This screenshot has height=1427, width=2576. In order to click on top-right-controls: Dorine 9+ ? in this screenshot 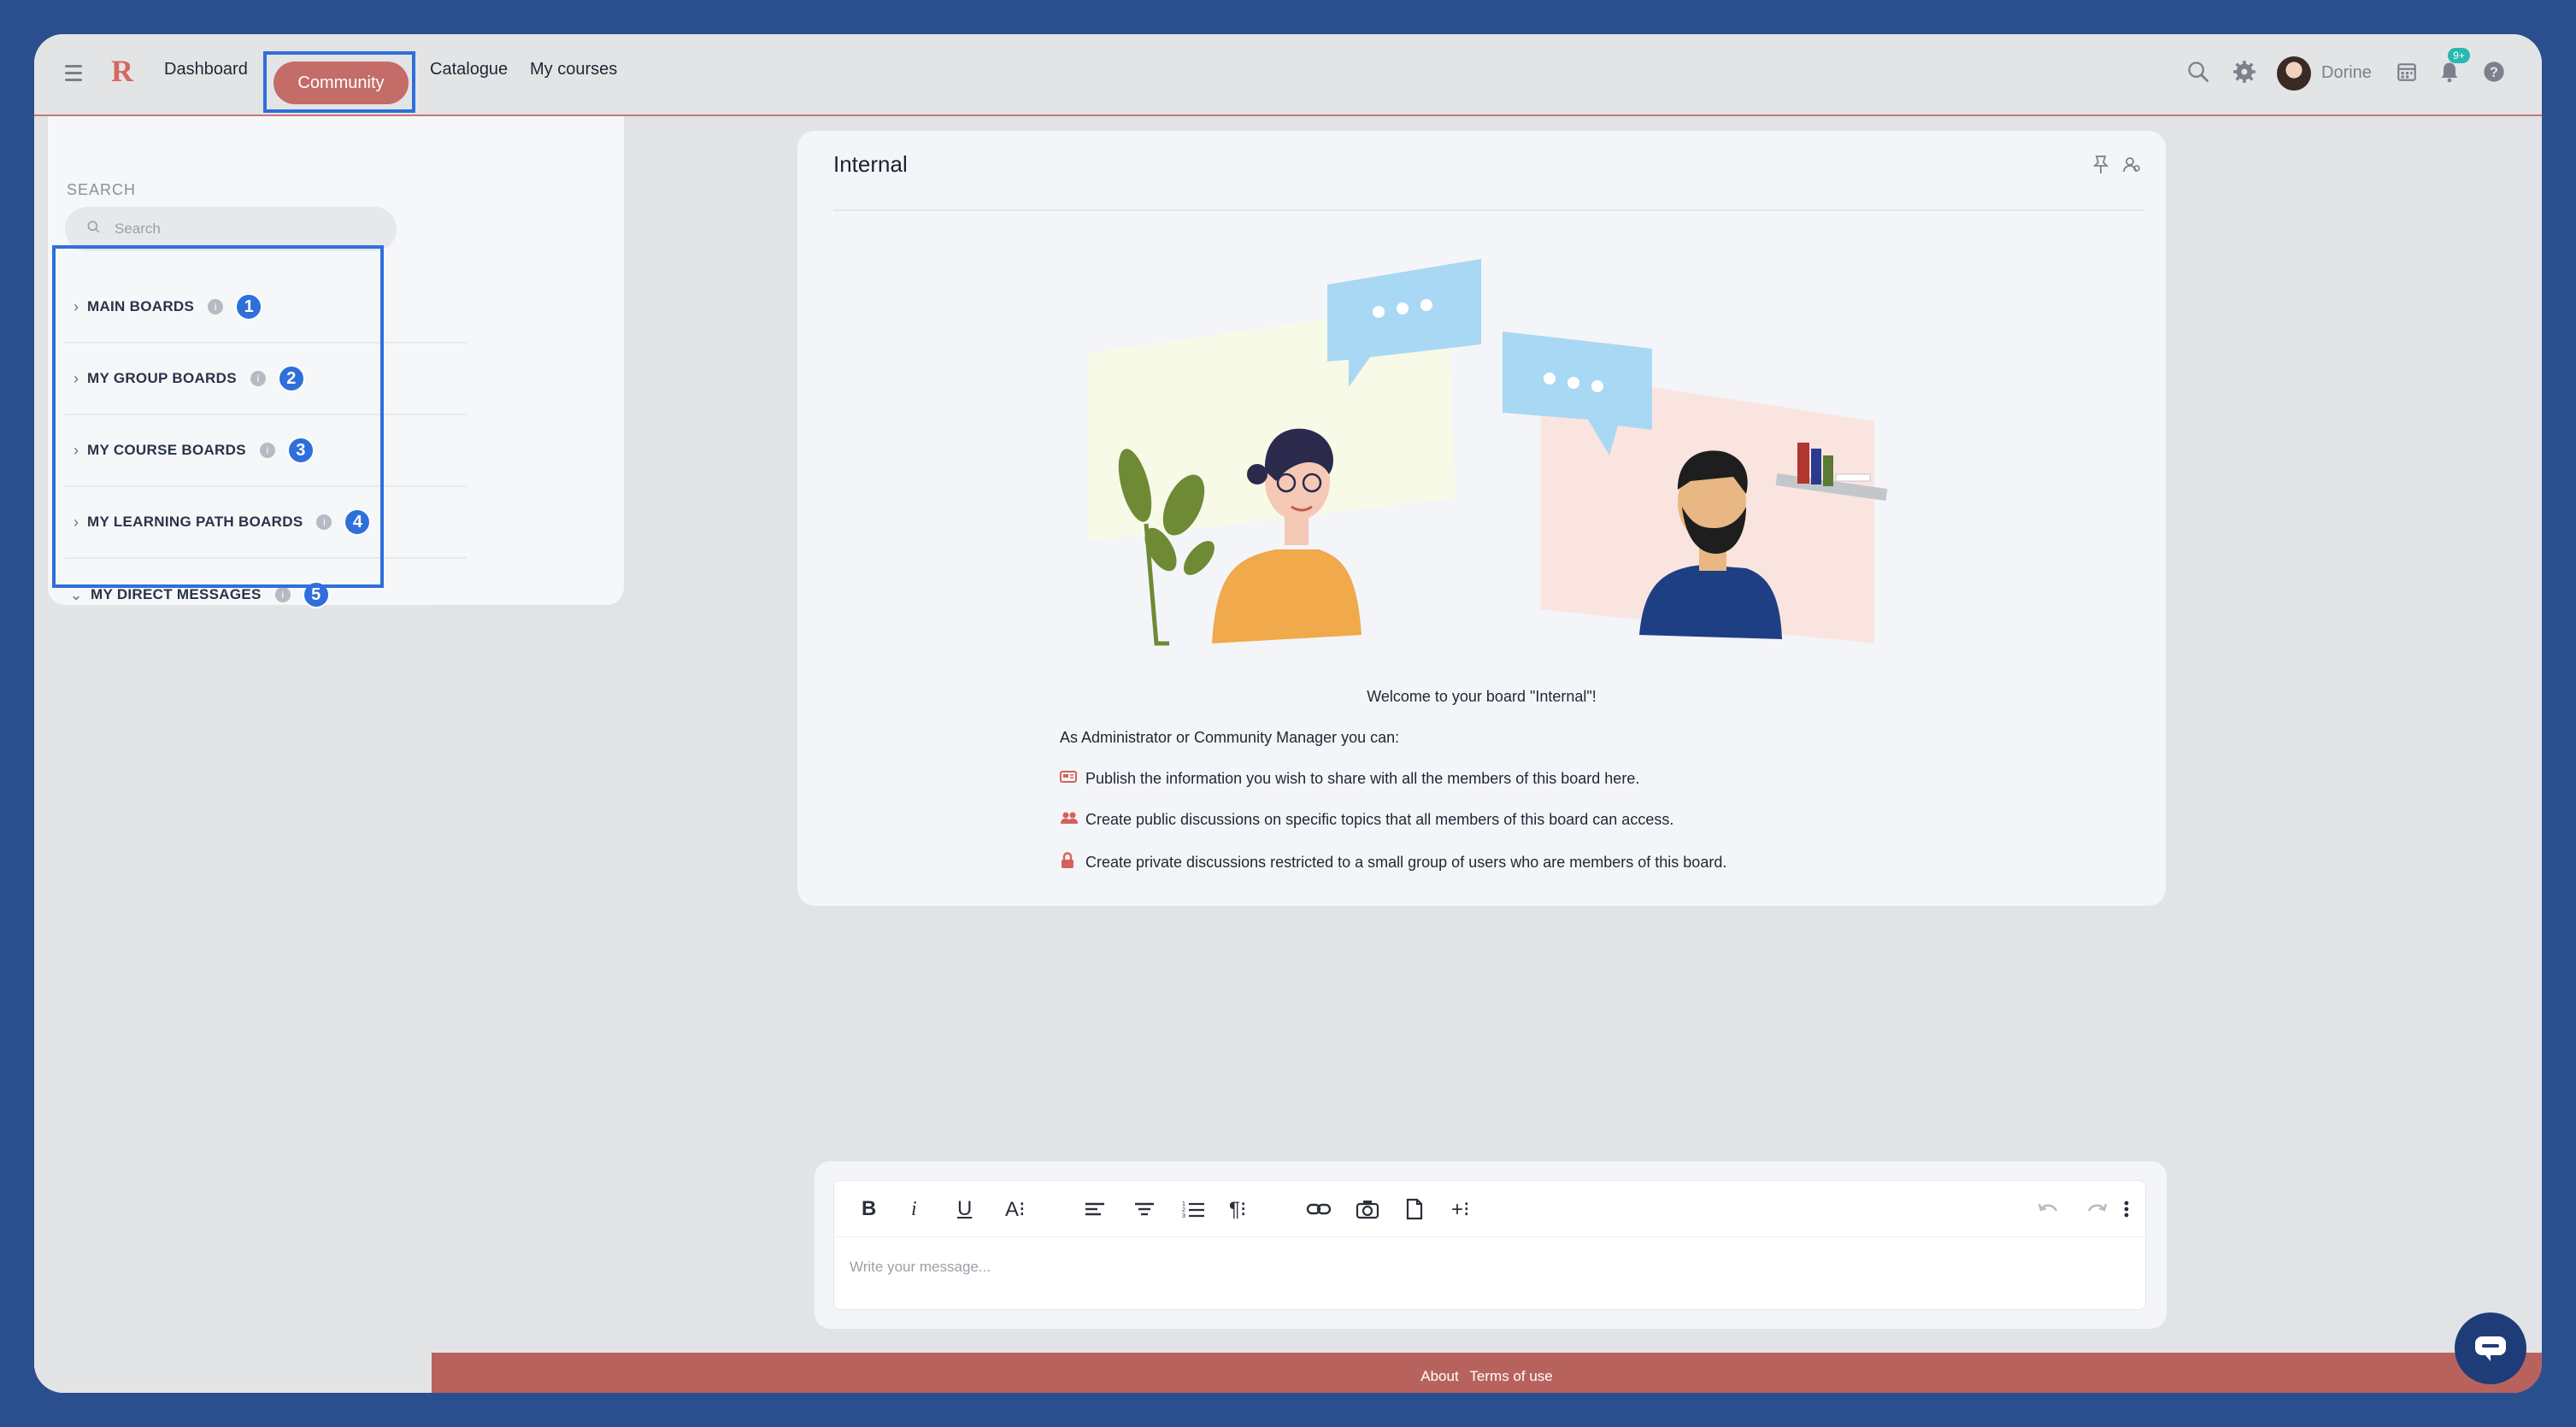, I will do `click(2362, 71)`.